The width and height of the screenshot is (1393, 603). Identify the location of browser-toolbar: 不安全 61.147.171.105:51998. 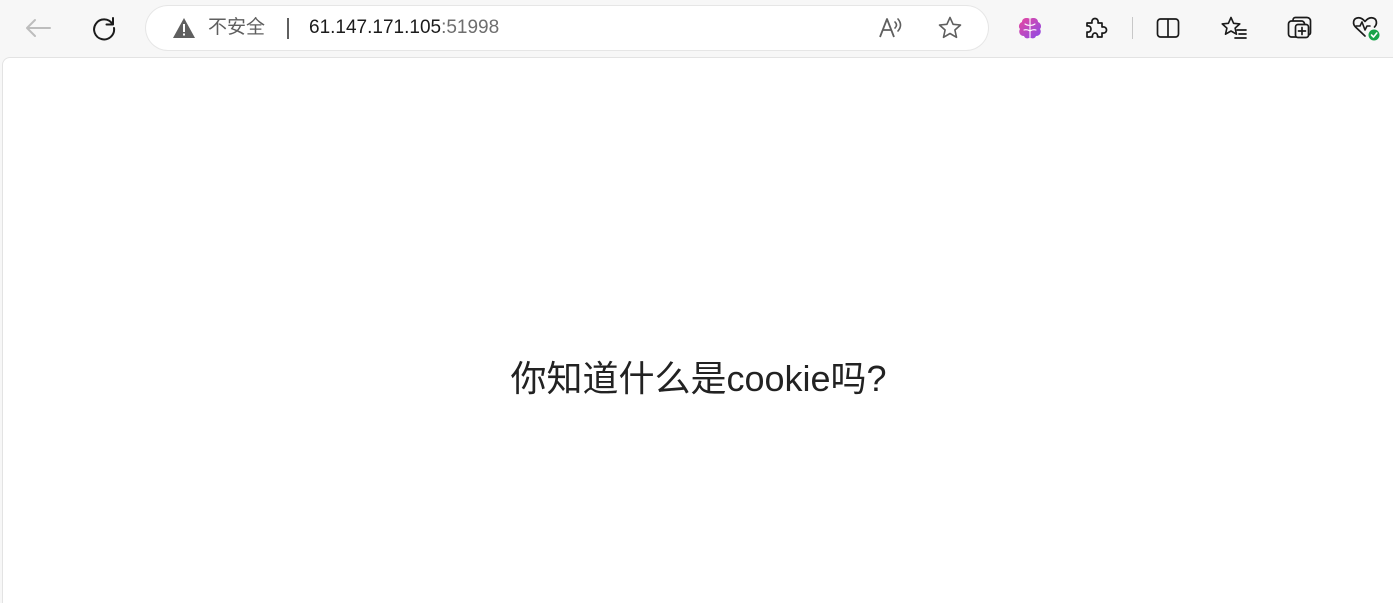
(696, 28).